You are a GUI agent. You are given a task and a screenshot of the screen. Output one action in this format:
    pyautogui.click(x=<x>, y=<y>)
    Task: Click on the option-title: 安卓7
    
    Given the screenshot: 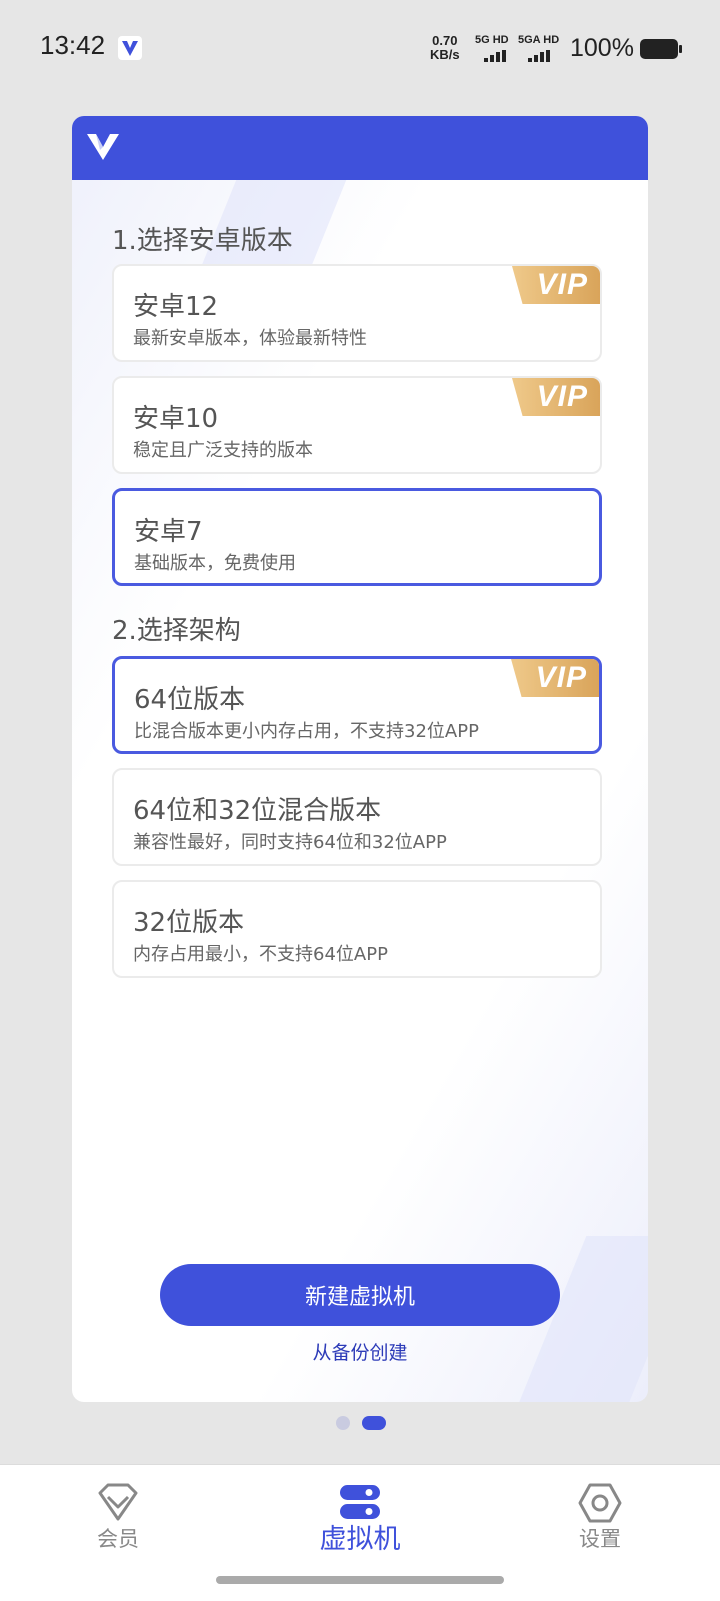 What is the action you would take?
    pyautogui.click(x=168, y=532)
    